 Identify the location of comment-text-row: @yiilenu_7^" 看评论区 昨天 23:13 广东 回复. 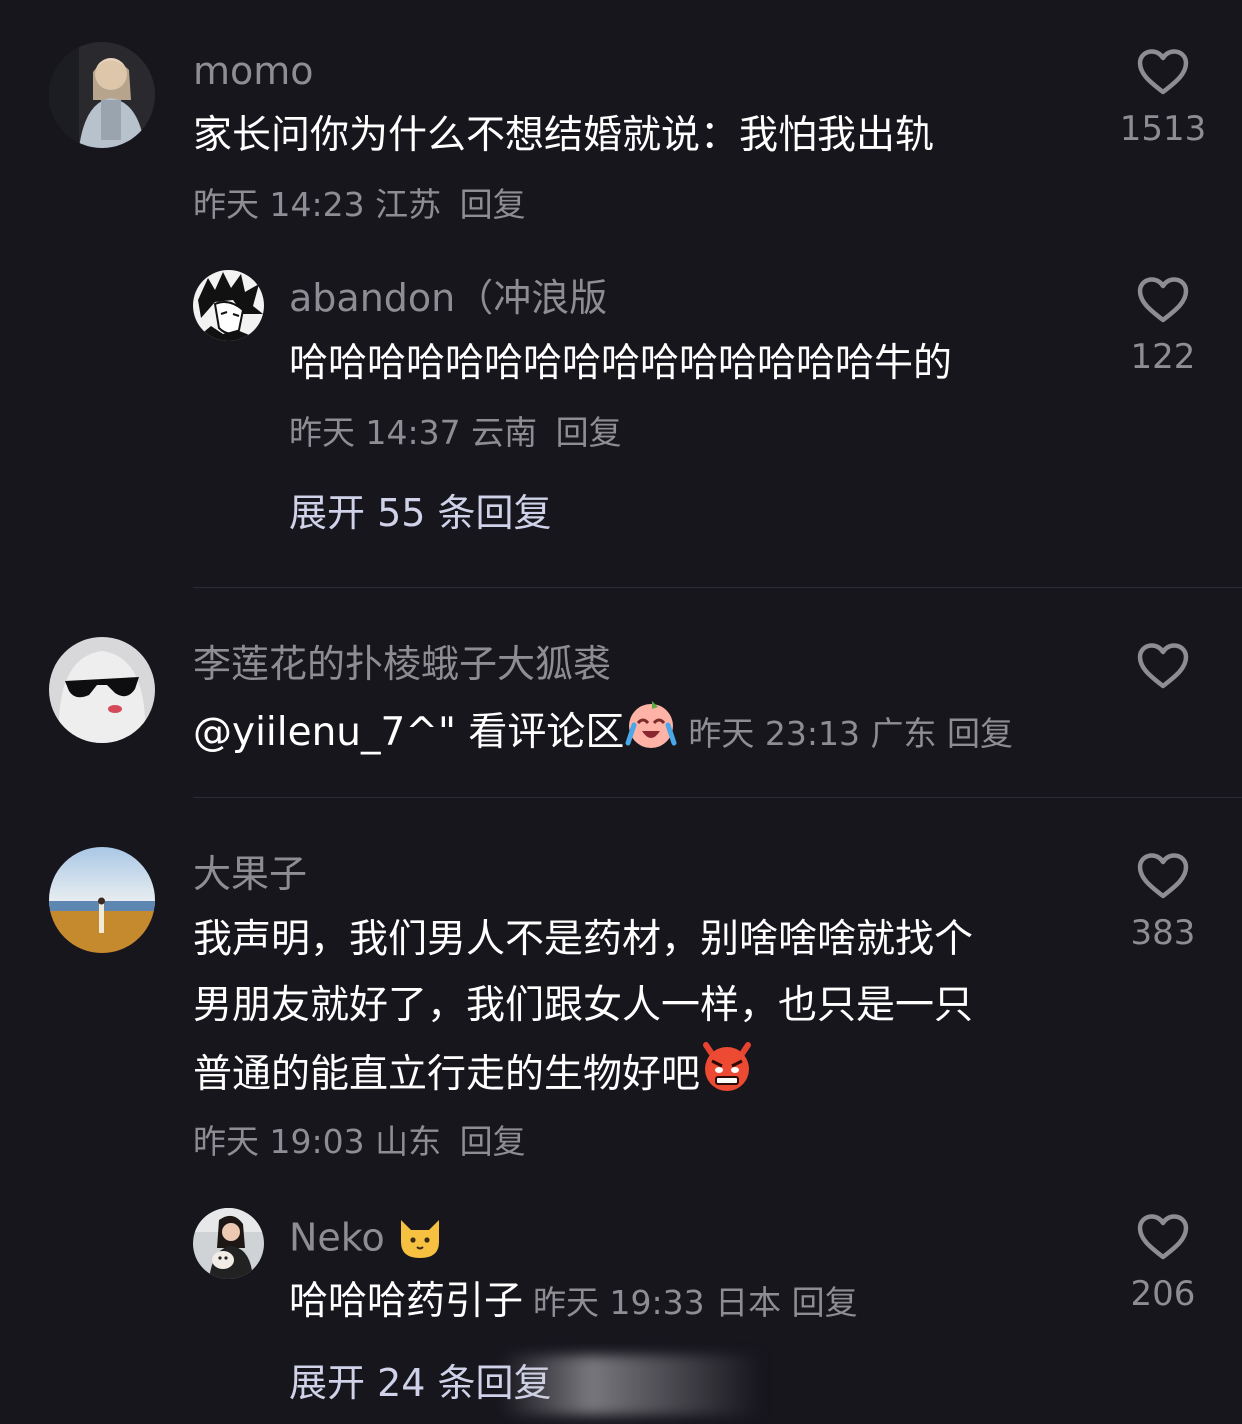
(603, 734).